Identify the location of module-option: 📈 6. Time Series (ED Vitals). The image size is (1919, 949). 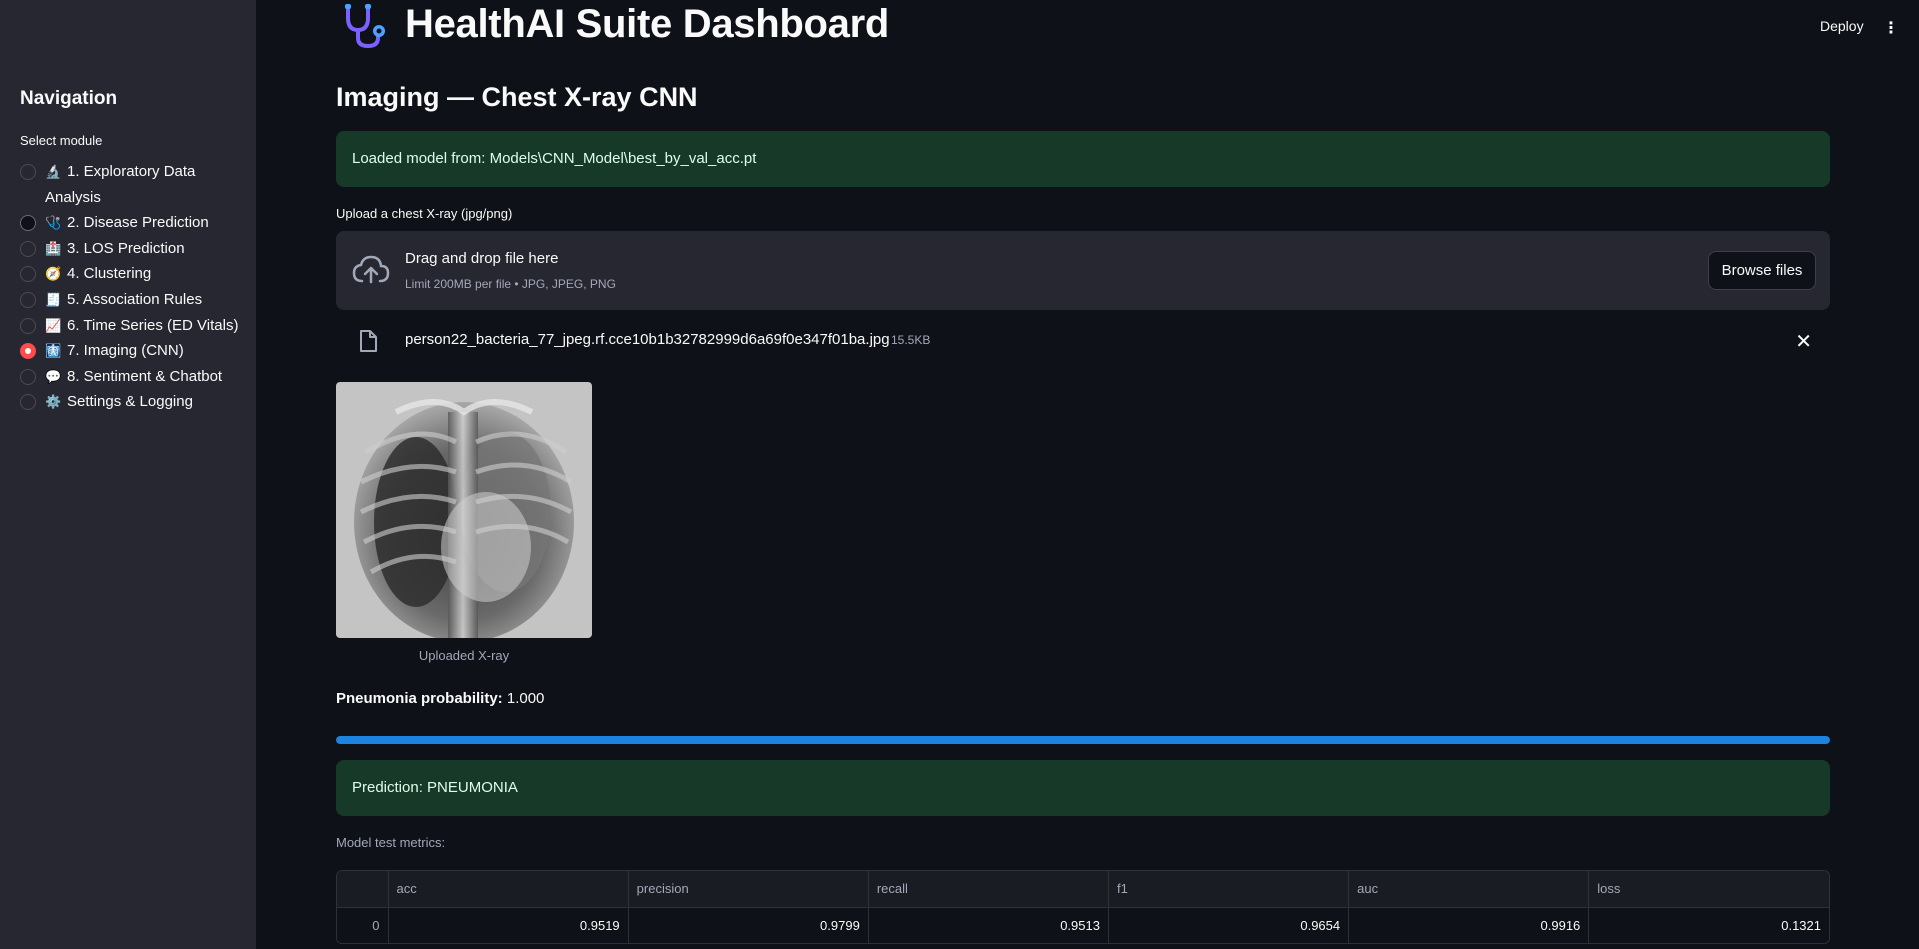
(134, 326).